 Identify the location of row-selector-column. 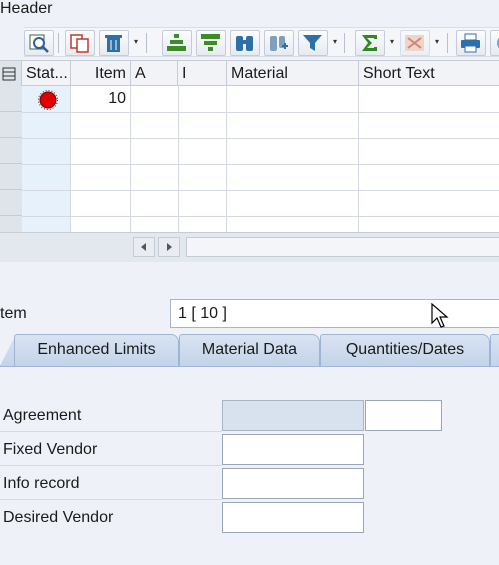
(11, 159).